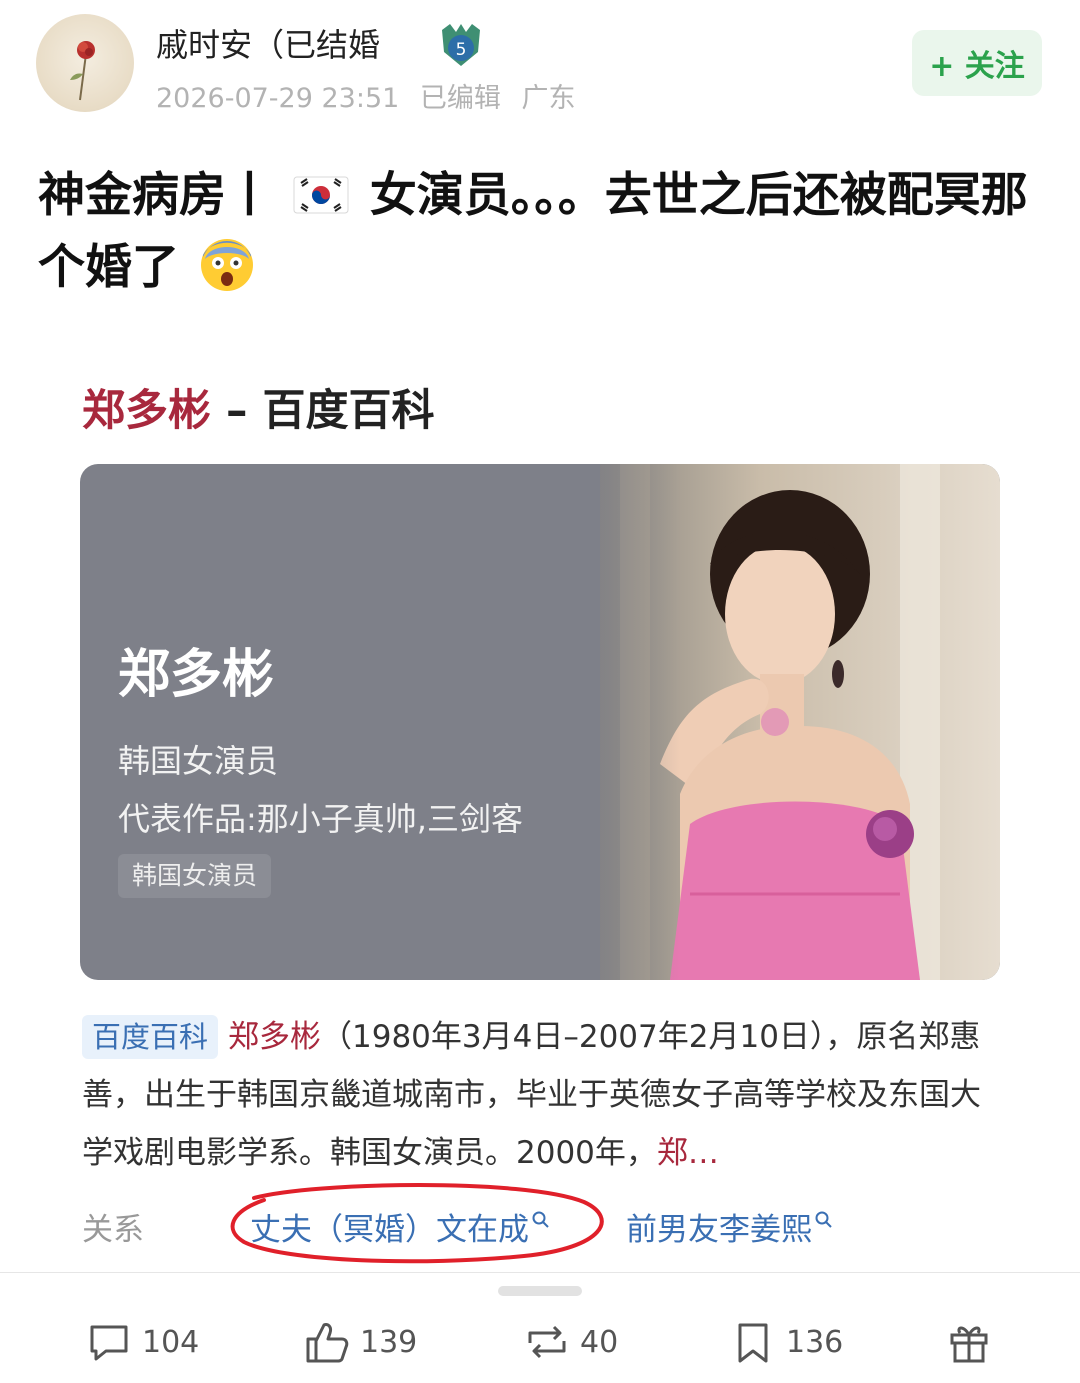 The image size is (1080, 1383). I want to click on author-name: 戚时安（已结婚, so click(268, 43).